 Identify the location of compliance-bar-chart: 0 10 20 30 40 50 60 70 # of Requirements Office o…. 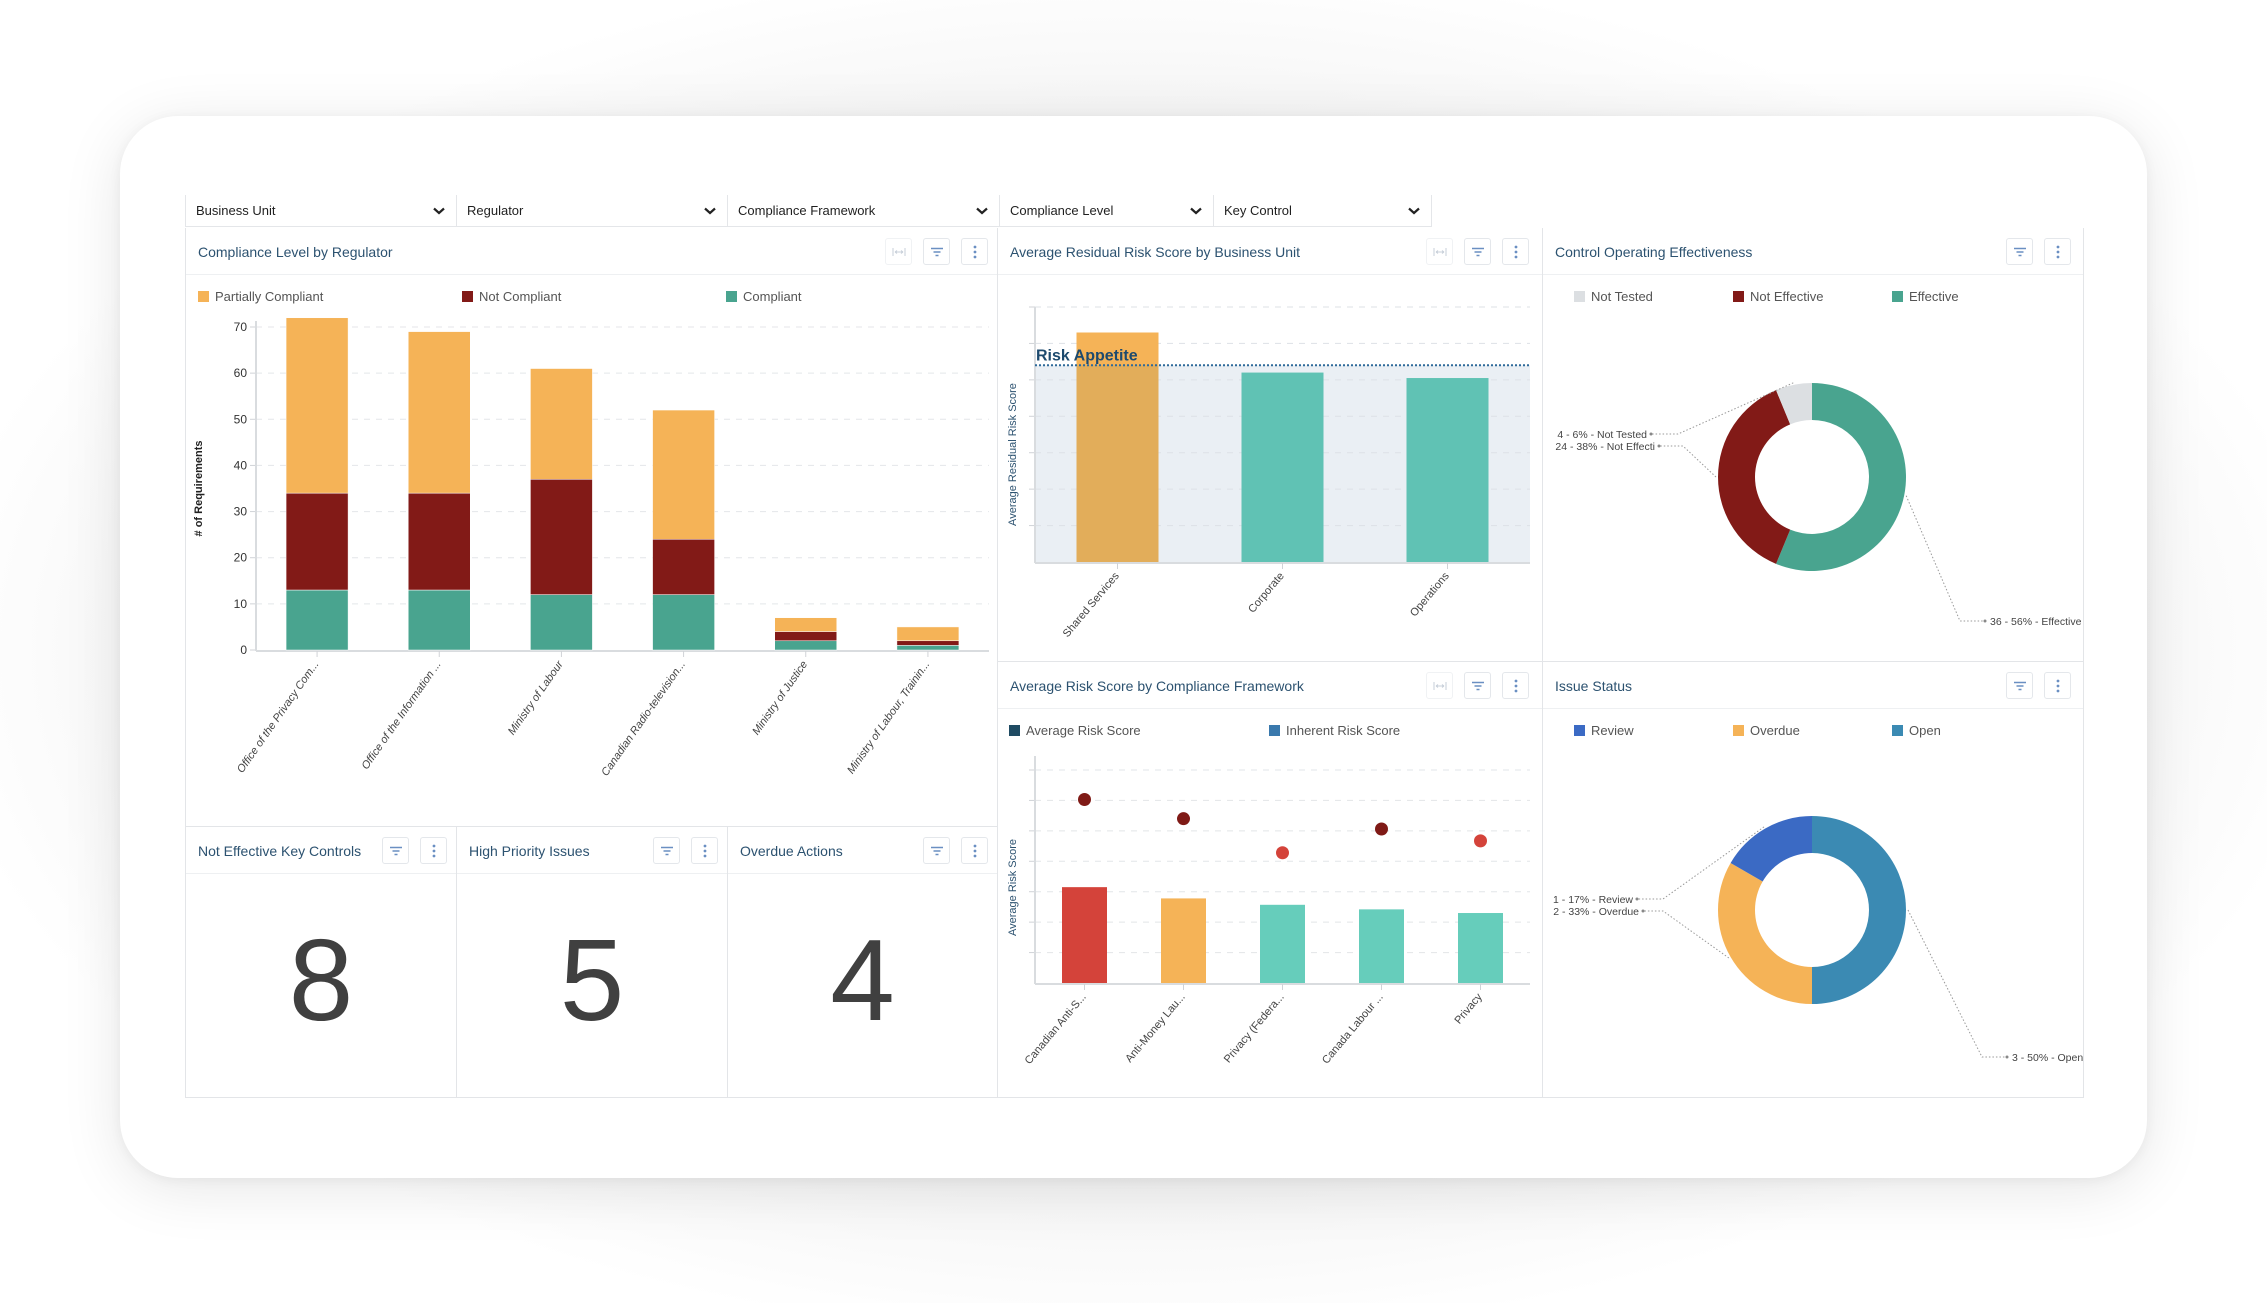
(591, 548).